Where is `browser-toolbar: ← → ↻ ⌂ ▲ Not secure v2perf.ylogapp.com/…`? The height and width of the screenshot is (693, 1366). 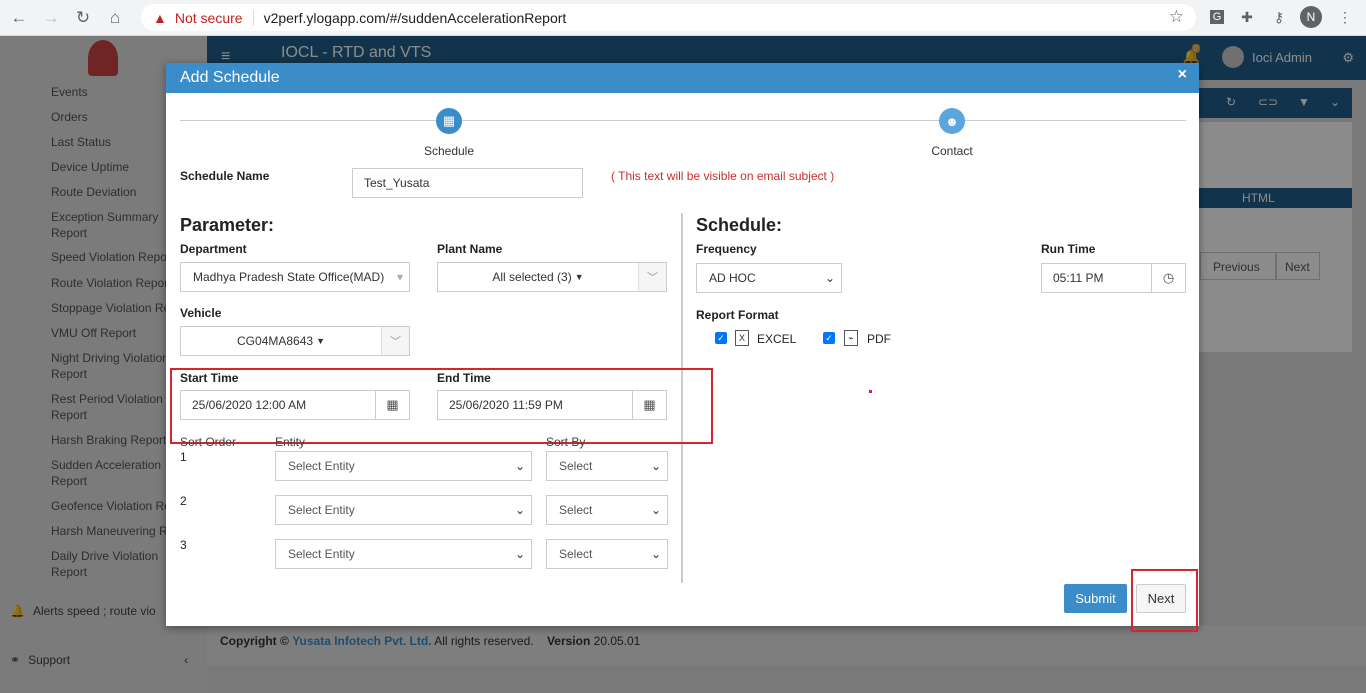
browser-toolbar: ← → ↻ ⌂ ▲ Not secure v2perf.ylogapp.com/… is located at coordinates (683, 18).